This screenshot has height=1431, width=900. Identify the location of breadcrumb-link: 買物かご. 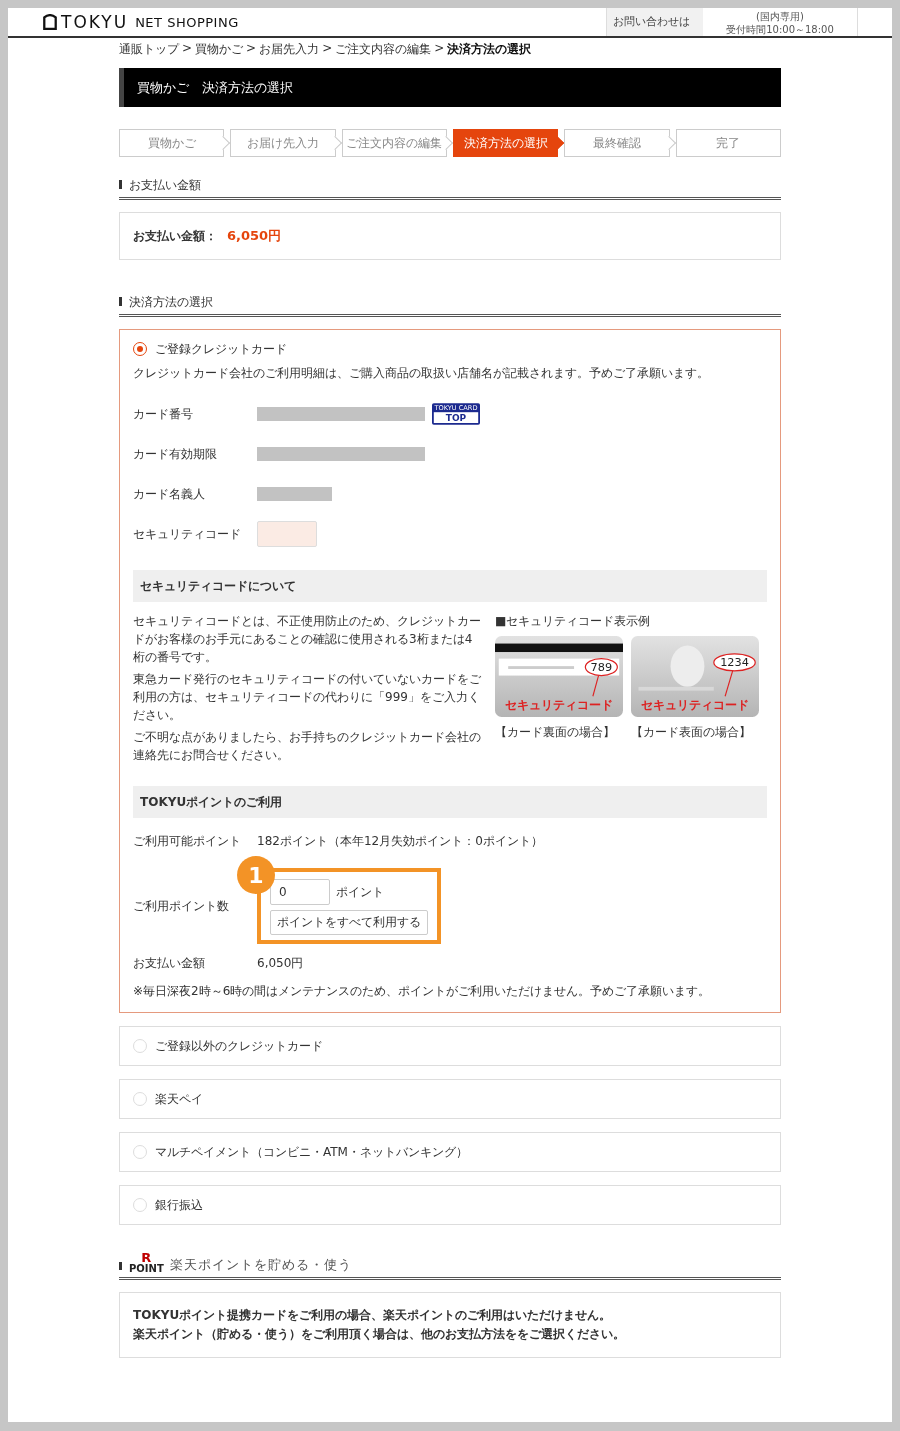
(219, 49).